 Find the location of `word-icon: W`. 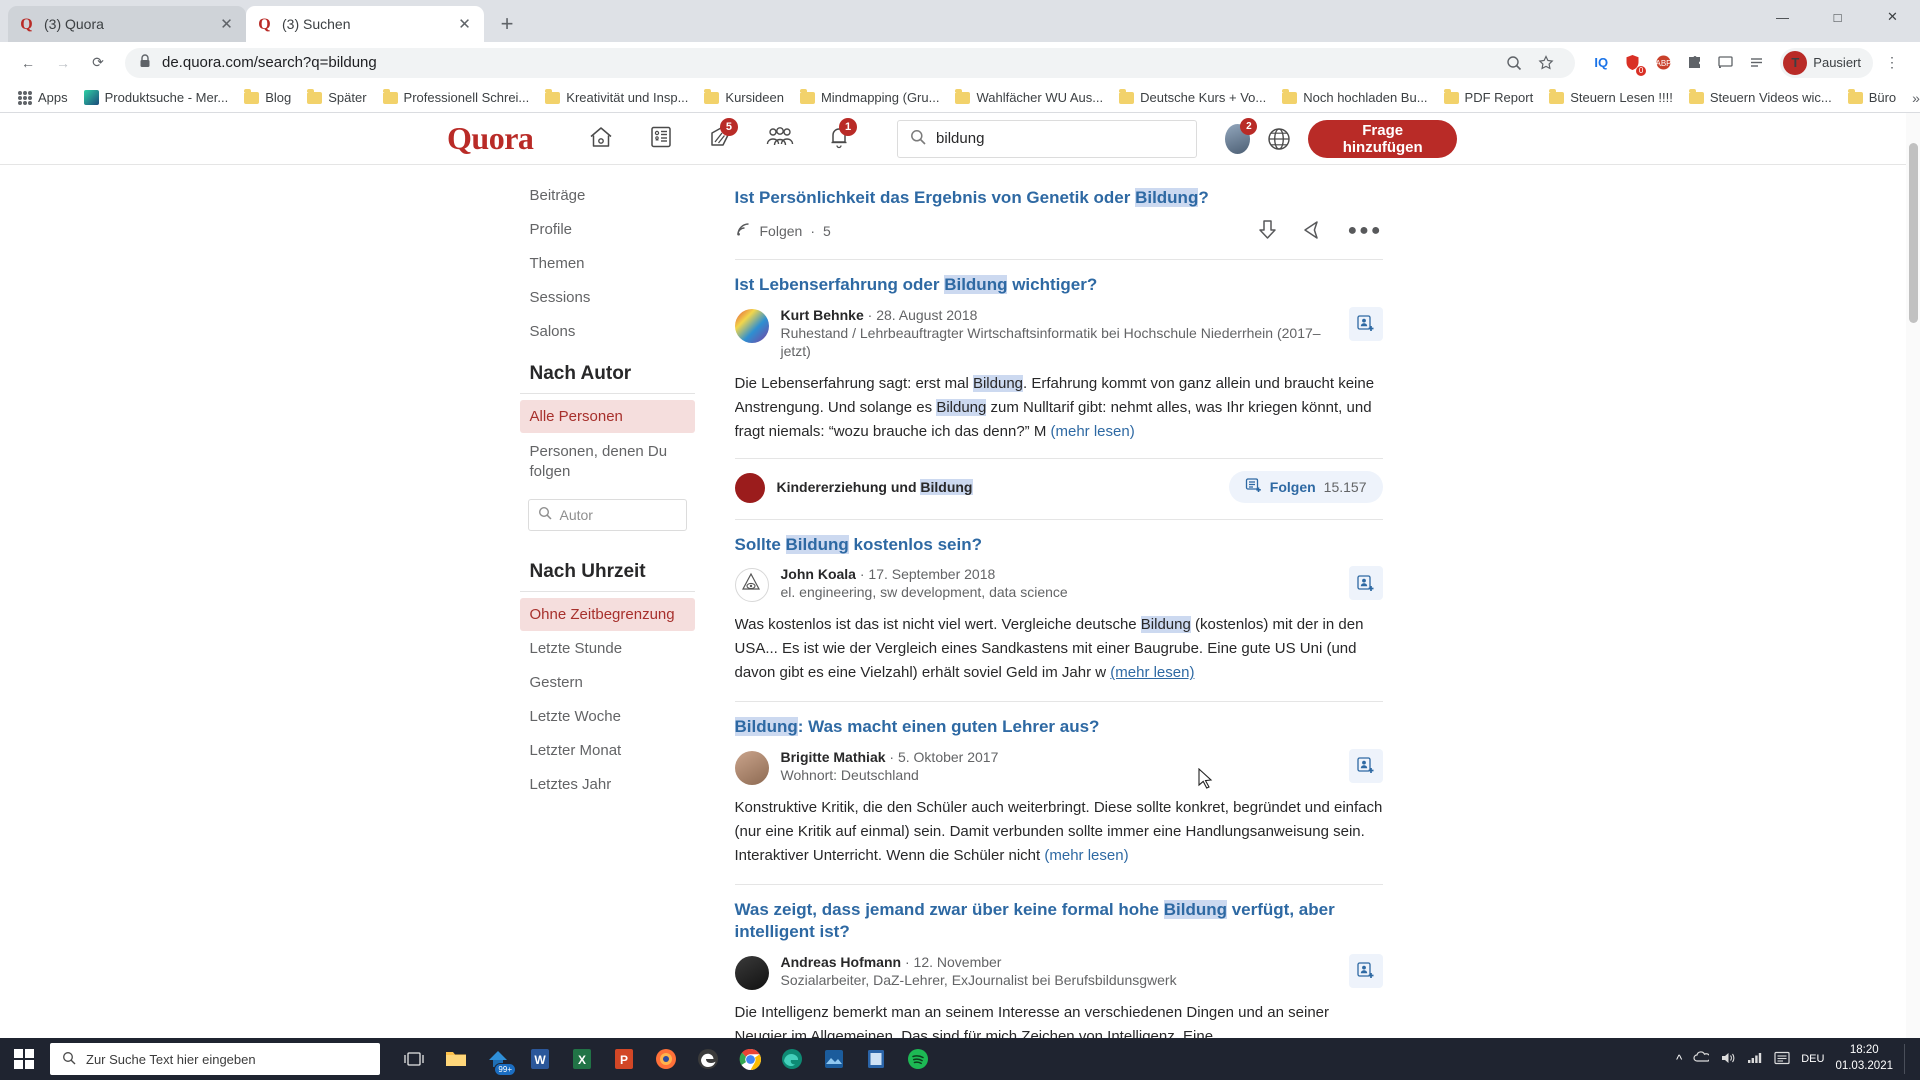

word-icon: W is located at coordinates (540, 1059).